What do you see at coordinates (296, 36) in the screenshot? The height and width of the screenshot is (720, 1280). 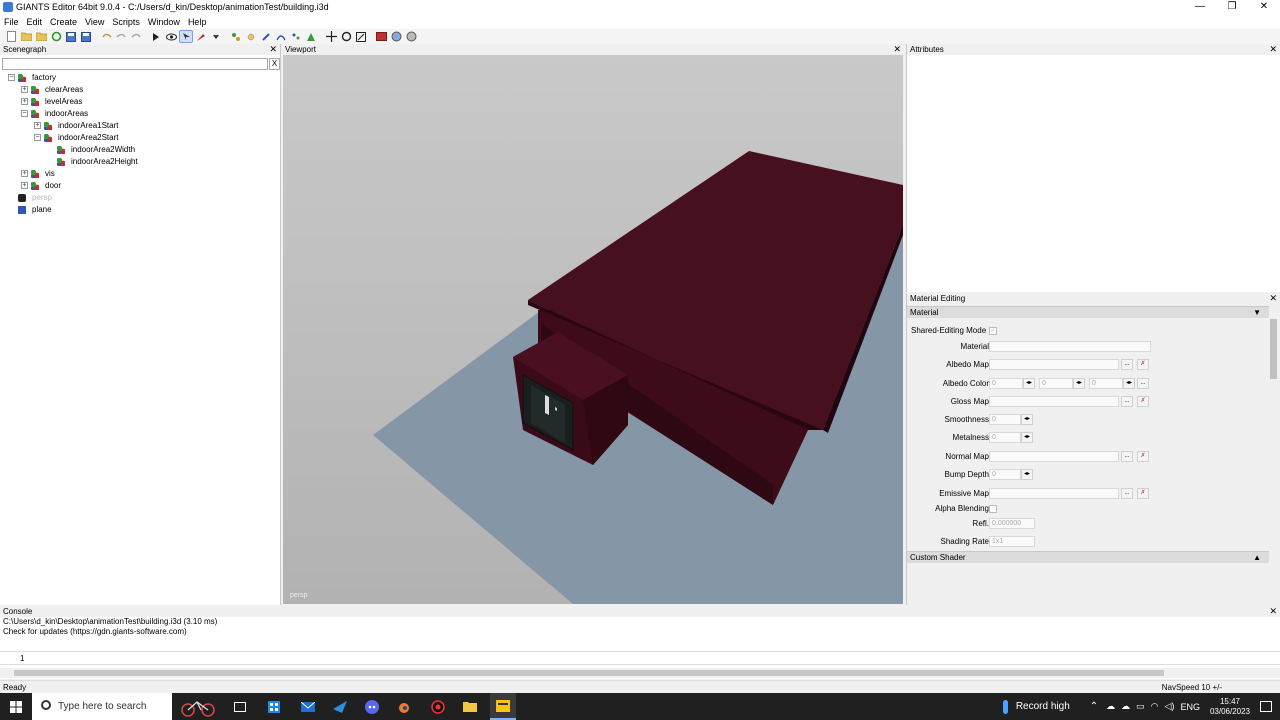 I see `create-particle-icon` at bounding box center [296, 36].